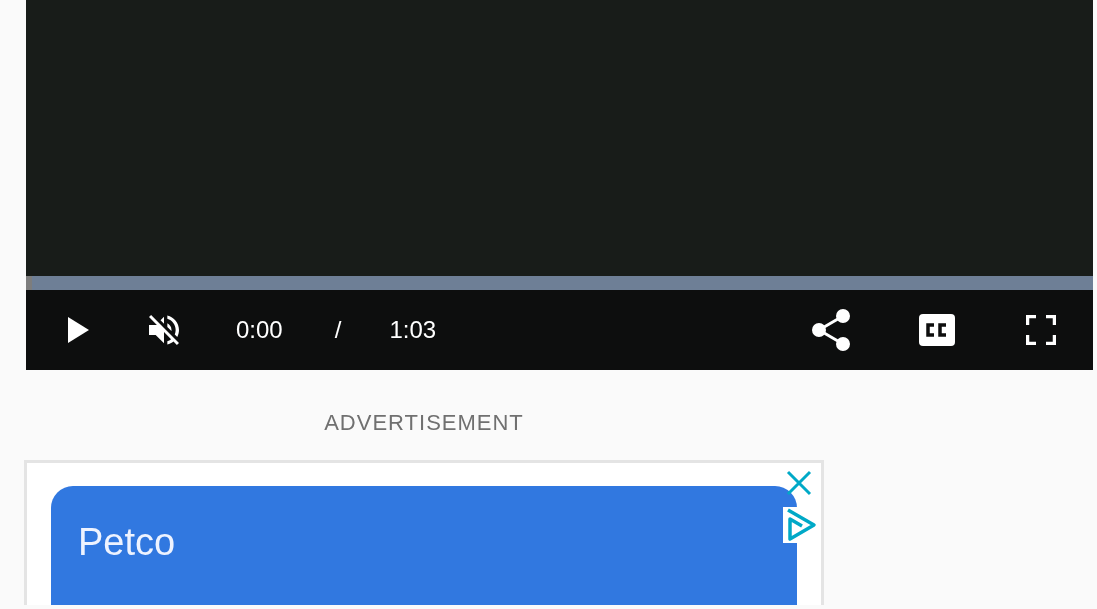 The image size is (1097, 609). I want to click on fullscreen-icon, so click(1041, 330).